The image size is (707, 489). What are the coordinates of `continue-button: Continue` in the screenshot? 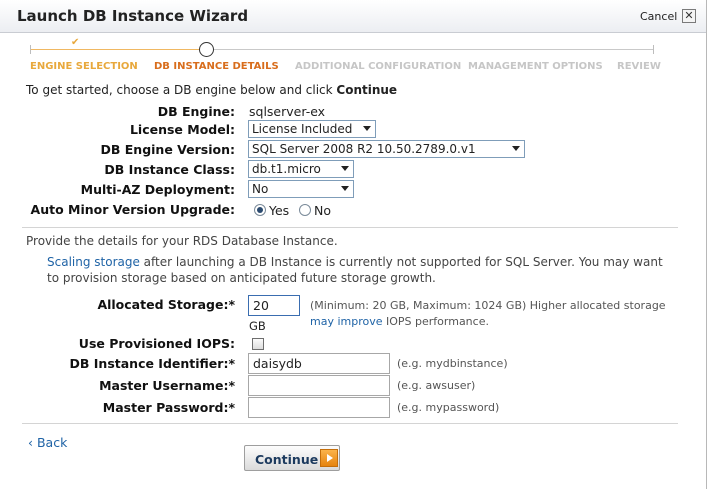 It's located at (292, 458).